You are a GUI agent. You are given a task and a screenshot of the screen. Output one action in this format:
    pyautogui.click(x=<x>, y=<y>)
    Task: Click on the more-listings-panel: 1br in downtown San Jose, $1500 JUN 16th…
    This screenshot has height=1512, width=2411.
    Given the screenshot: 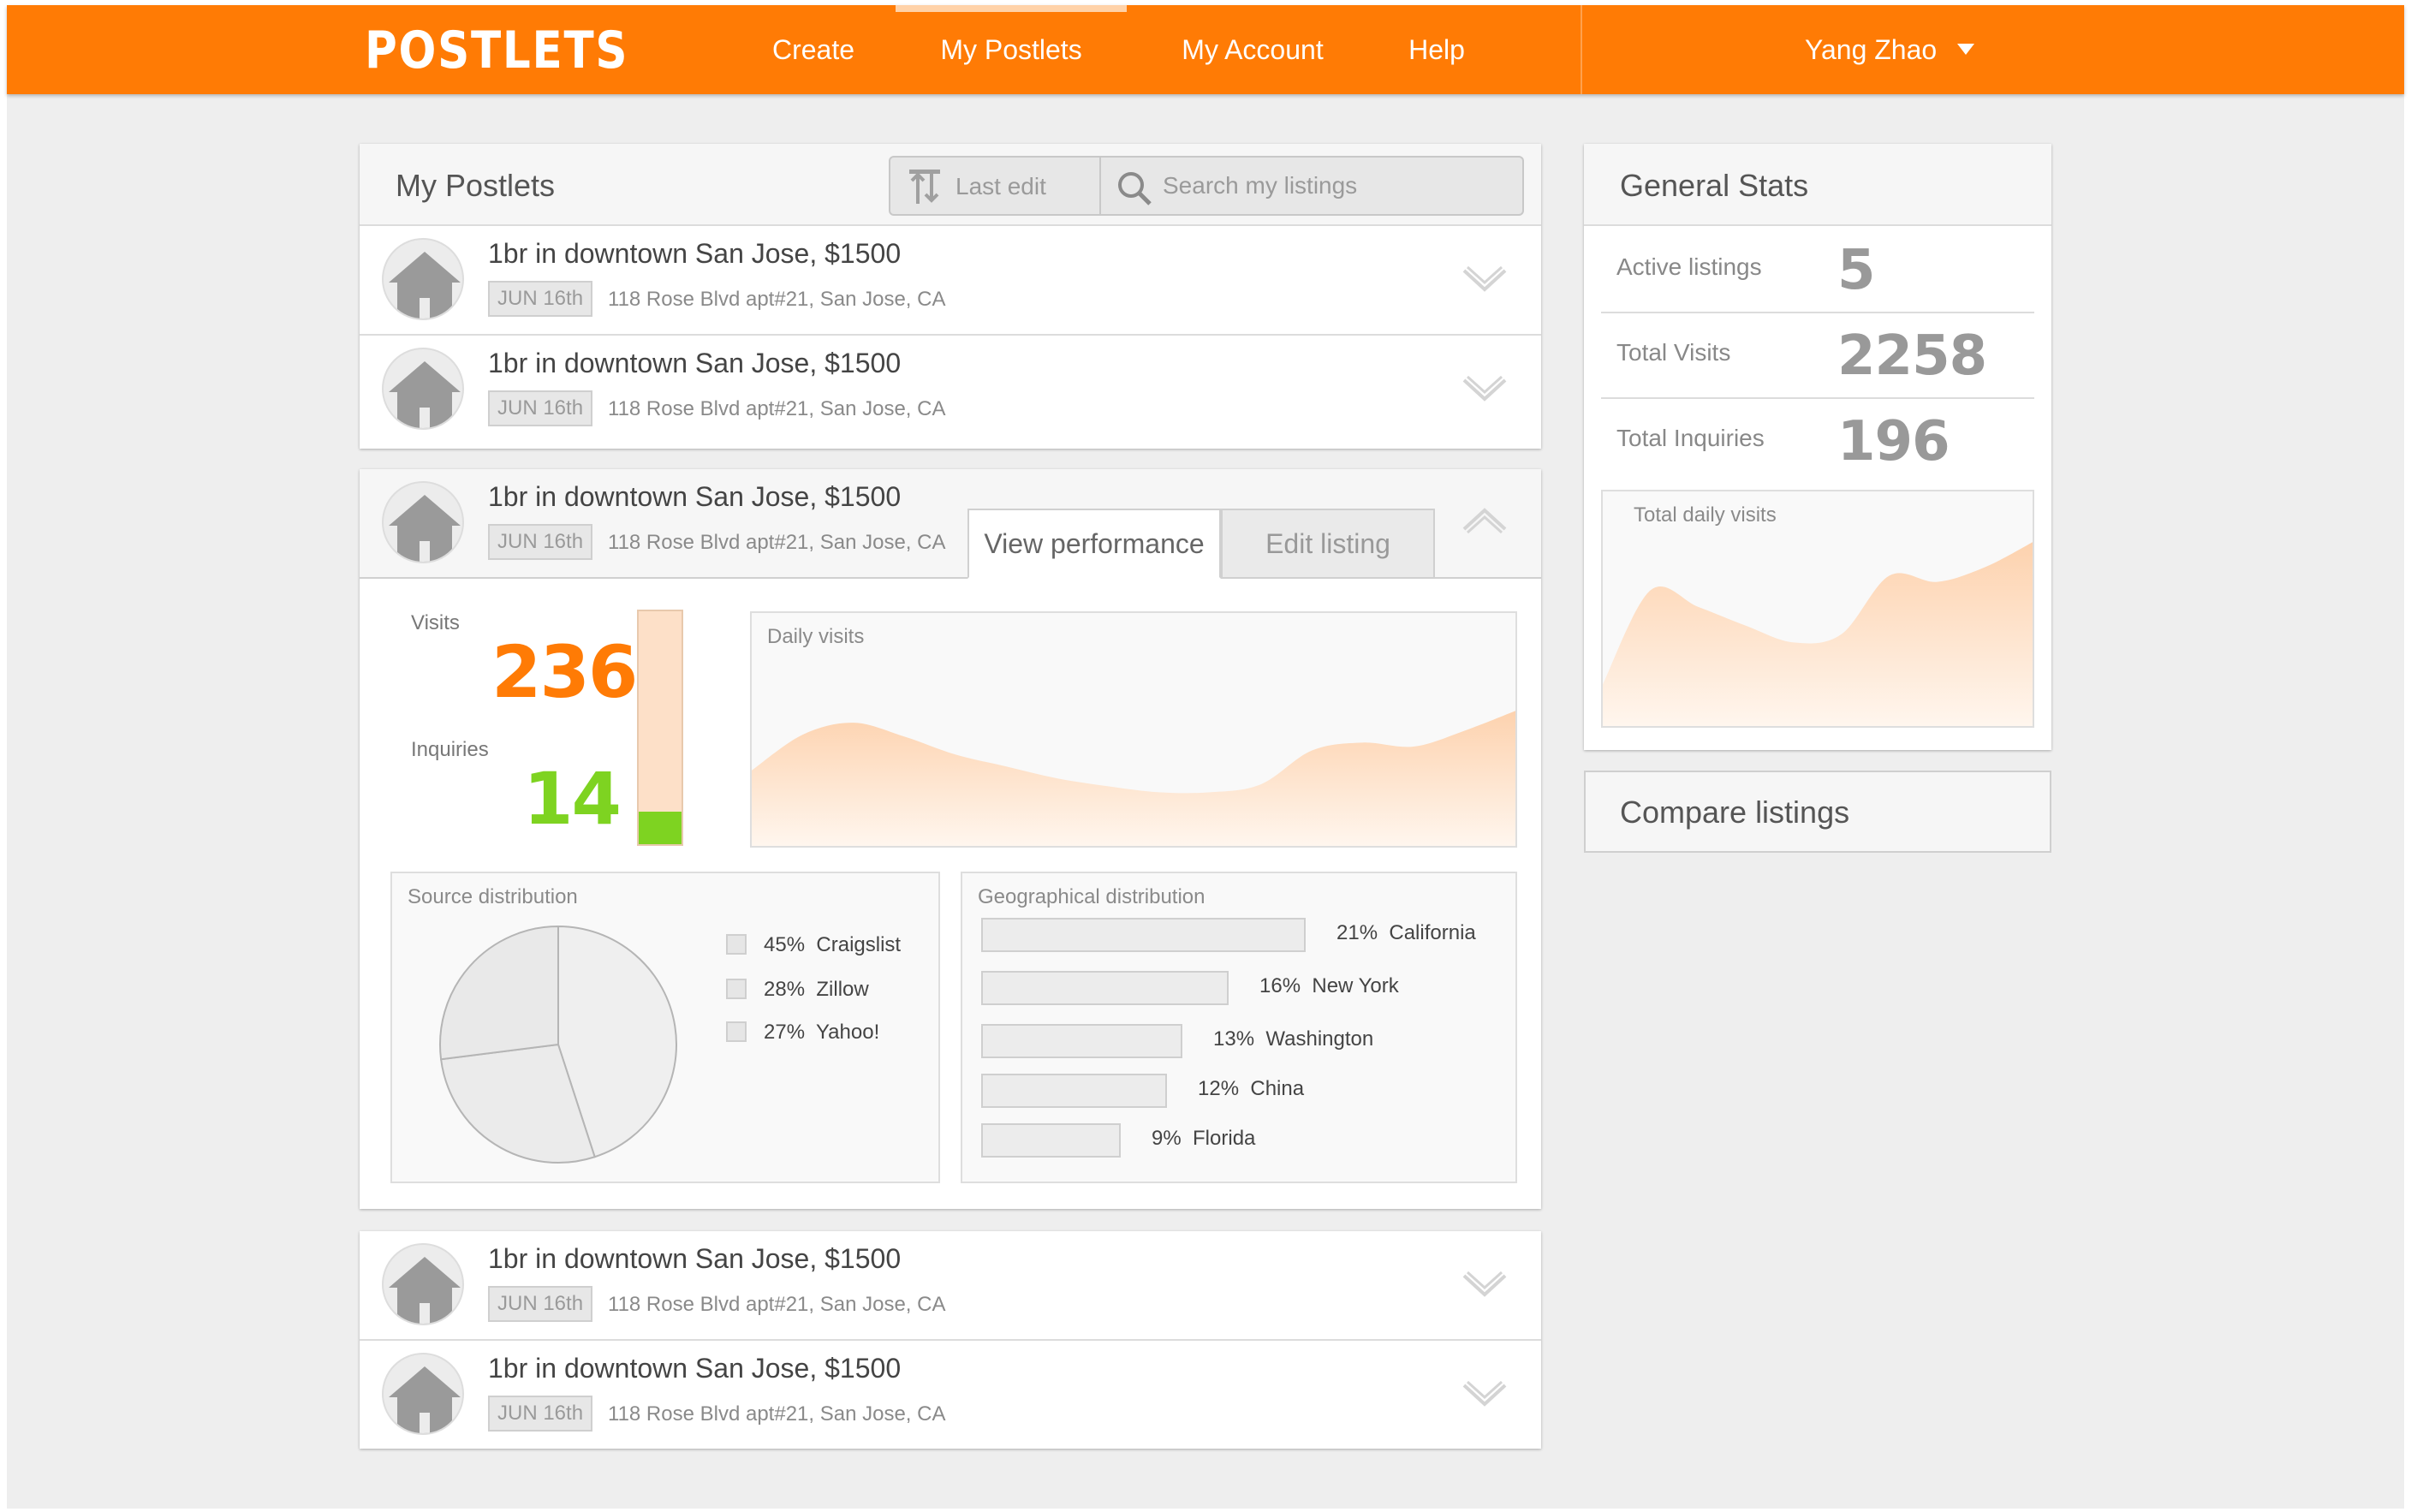 What is the action you would take?
    pyautogui.click(x=950, y=1340)
    